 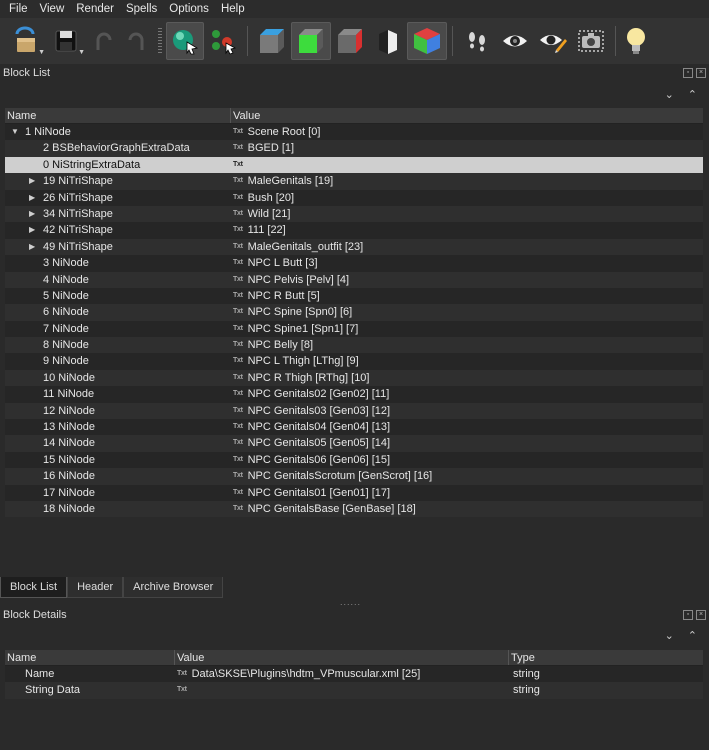 What do you see at coordinates (467, 132) in the screenshot?
I see `tree-row-value-cell: Txt Scene Root [0]` at bounding box center [467, 132].